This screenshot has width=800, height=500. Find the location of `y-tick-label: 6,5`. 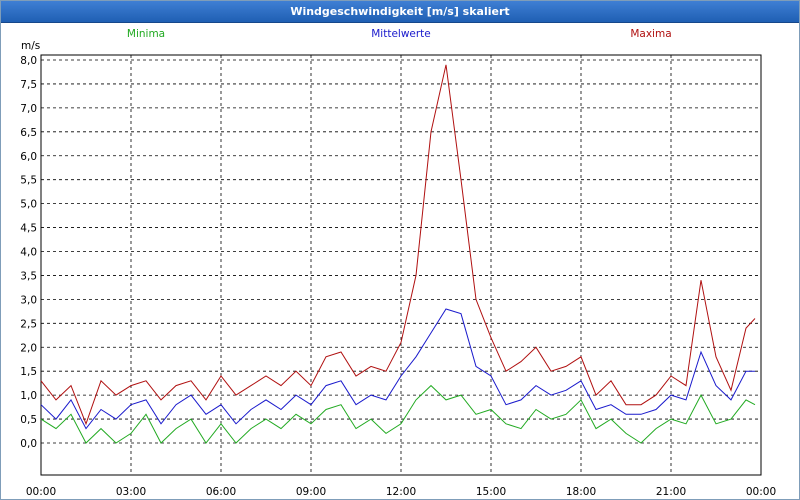

y-tick-label: 6,5 is located at coordinates (28, 133).